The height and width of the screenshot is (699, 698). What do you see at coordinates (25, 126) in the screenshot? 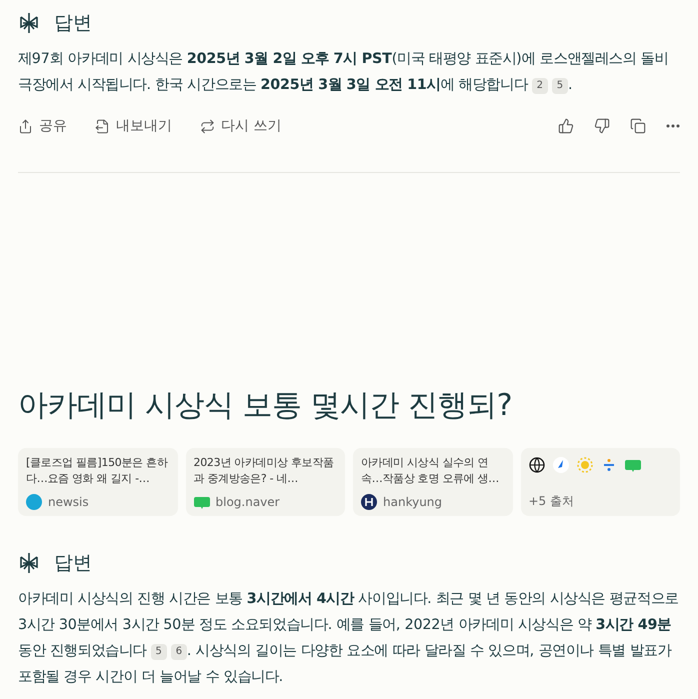
I see `share-icon` at bounding box center [25, 126].